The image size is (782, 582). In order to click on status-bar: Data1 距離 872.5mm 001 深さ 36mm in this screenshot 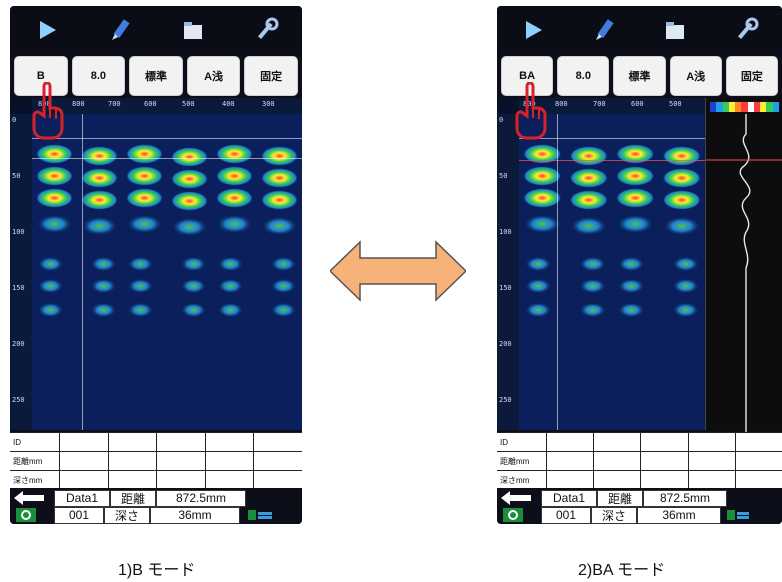, I will do `click(156, 506)`.